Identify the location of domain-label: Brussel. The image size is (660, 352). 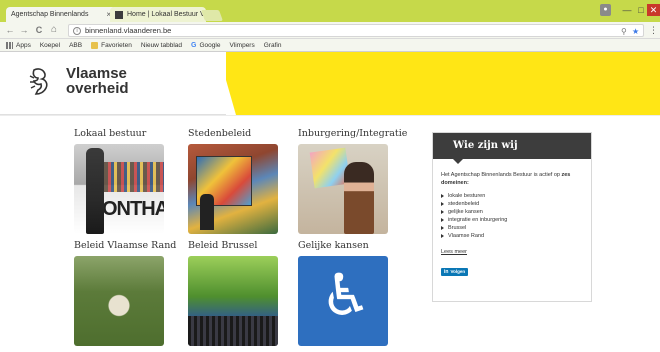
(457, 228).